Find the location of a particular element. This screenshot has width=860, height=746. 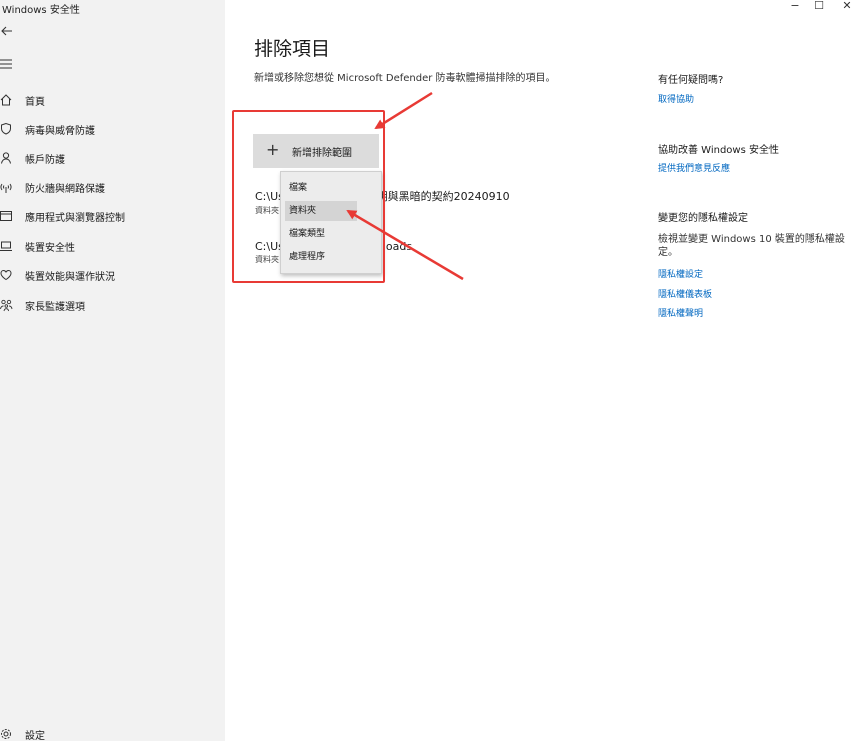

privacy-settings-link: 隱私權設定 is located at coordinates (680, 273).